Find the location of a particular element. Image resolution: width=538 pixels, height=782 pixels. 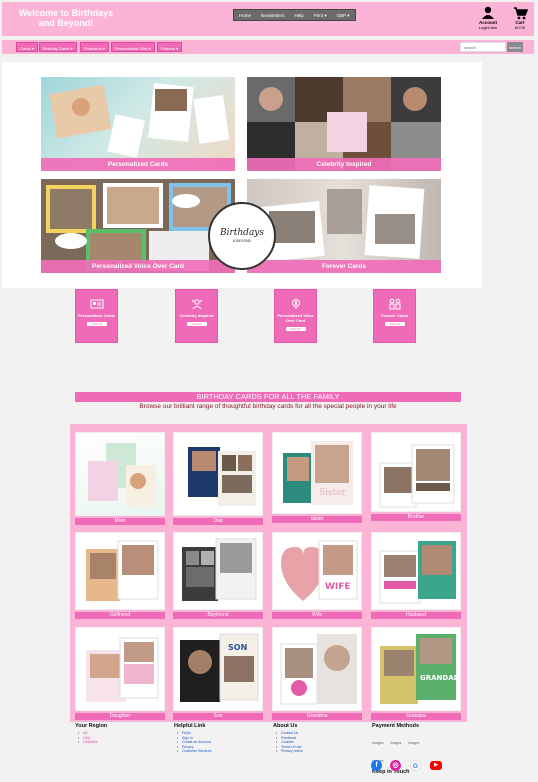

category-voice-over: Personalized Voice Over Card View All is located at coordinates (295, 316).